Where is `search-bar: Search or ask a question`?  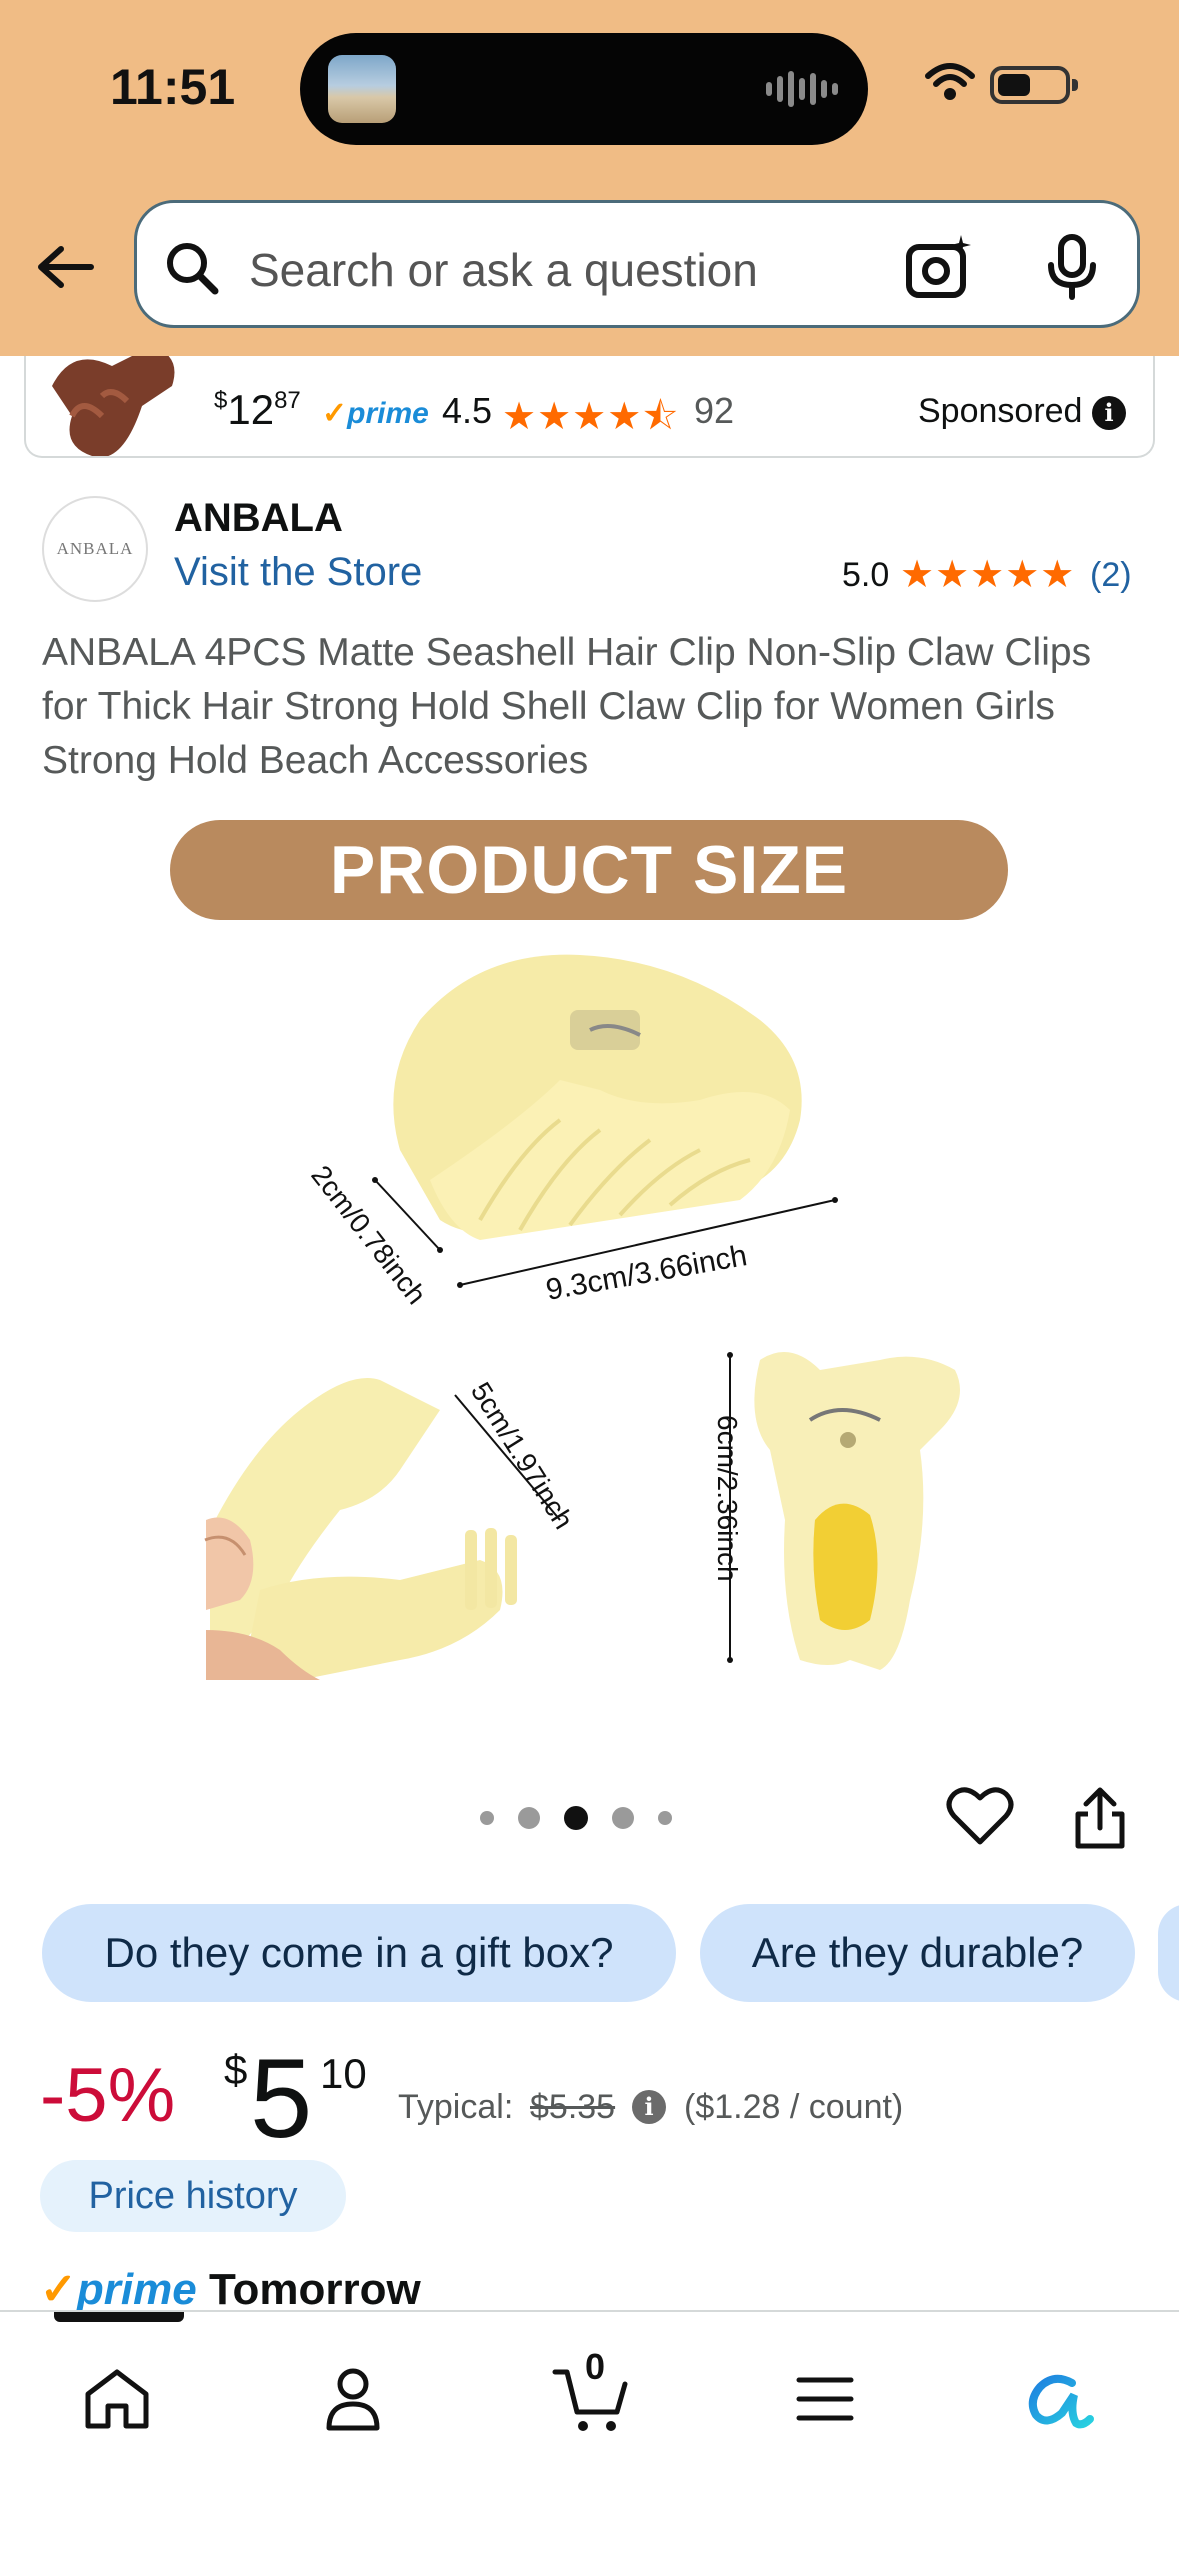
search-bar: Search or ask a question is located at coordinates (637, 264).